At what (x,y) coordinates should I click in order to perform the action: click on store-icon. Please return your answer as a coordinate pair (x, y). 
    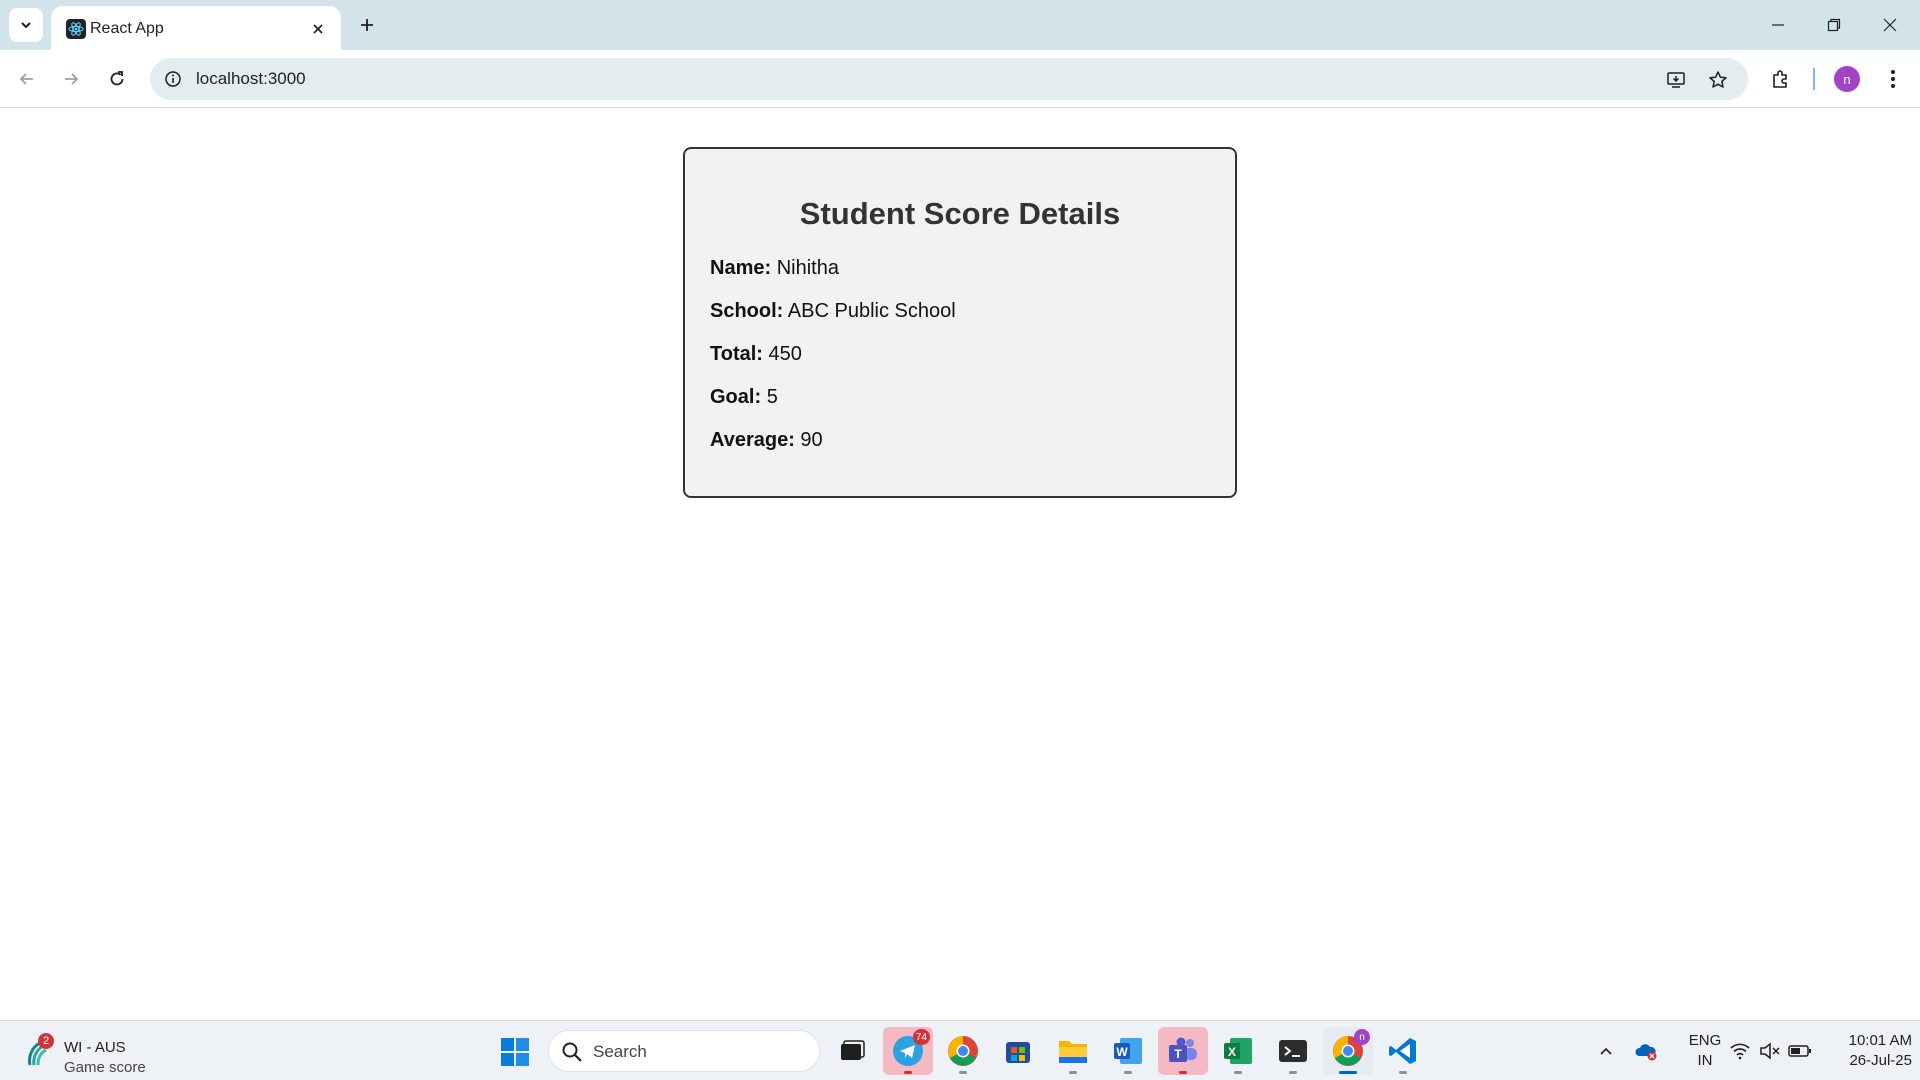
    Looking at the image, I should click on (1018, 1052).